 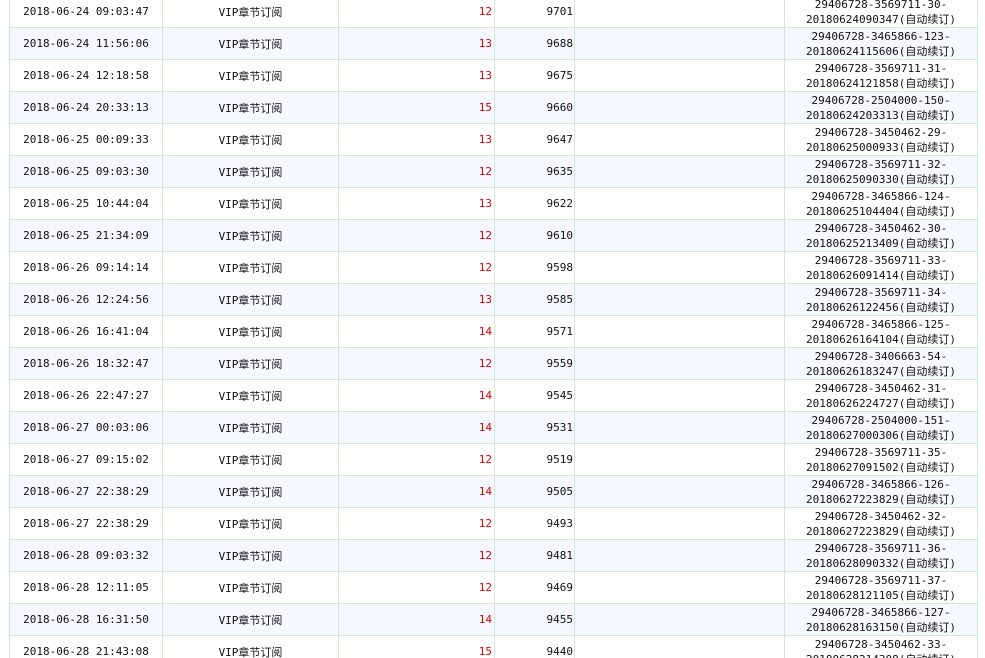 What do you see at coordinates (86, 363) in the screenshot?
I see `record-time: 2018-06-26 18:32:47` at bounding box center [86, 363].